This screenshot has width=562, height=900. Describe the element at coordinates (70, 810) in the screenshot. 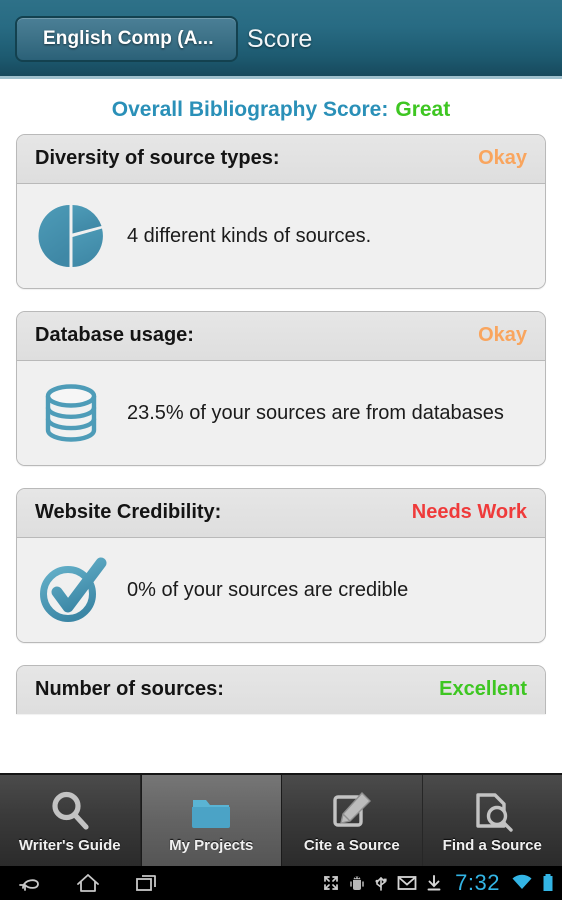

I see `magnifier-icon` at that location.